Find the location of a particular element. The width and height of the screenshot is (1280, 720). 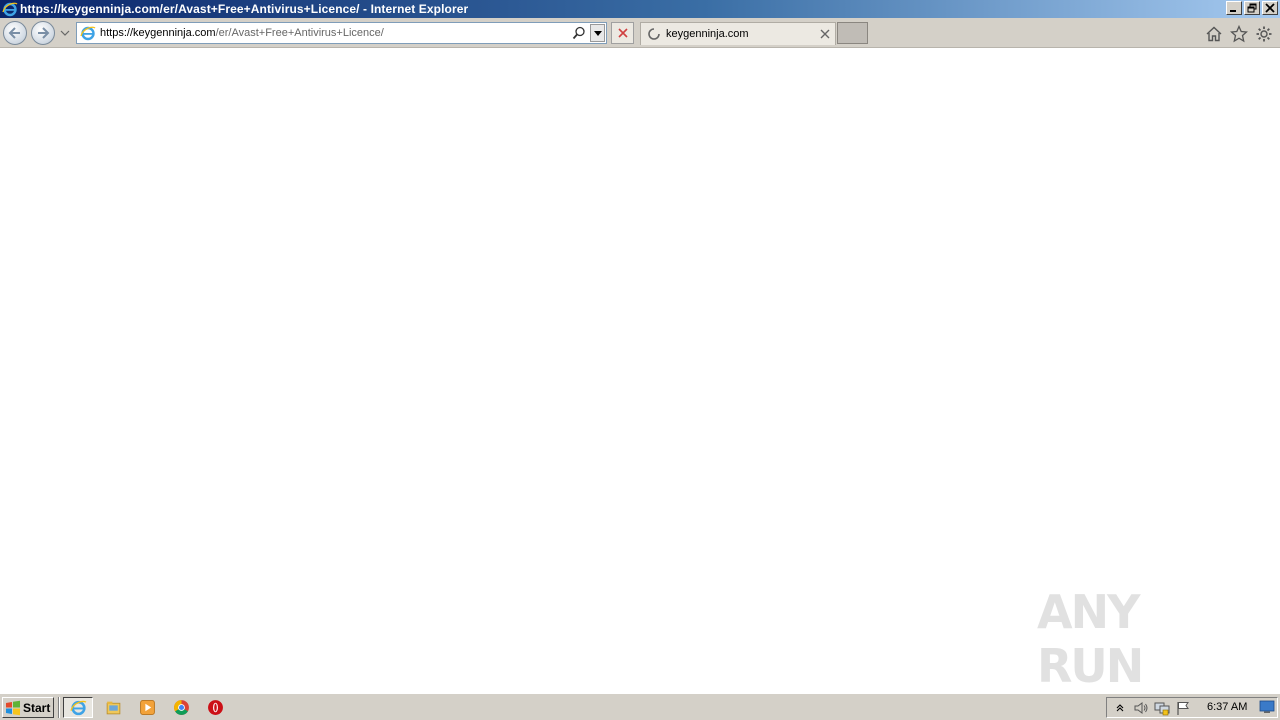

taskbar-media-player is located at coordinates (147, 707).